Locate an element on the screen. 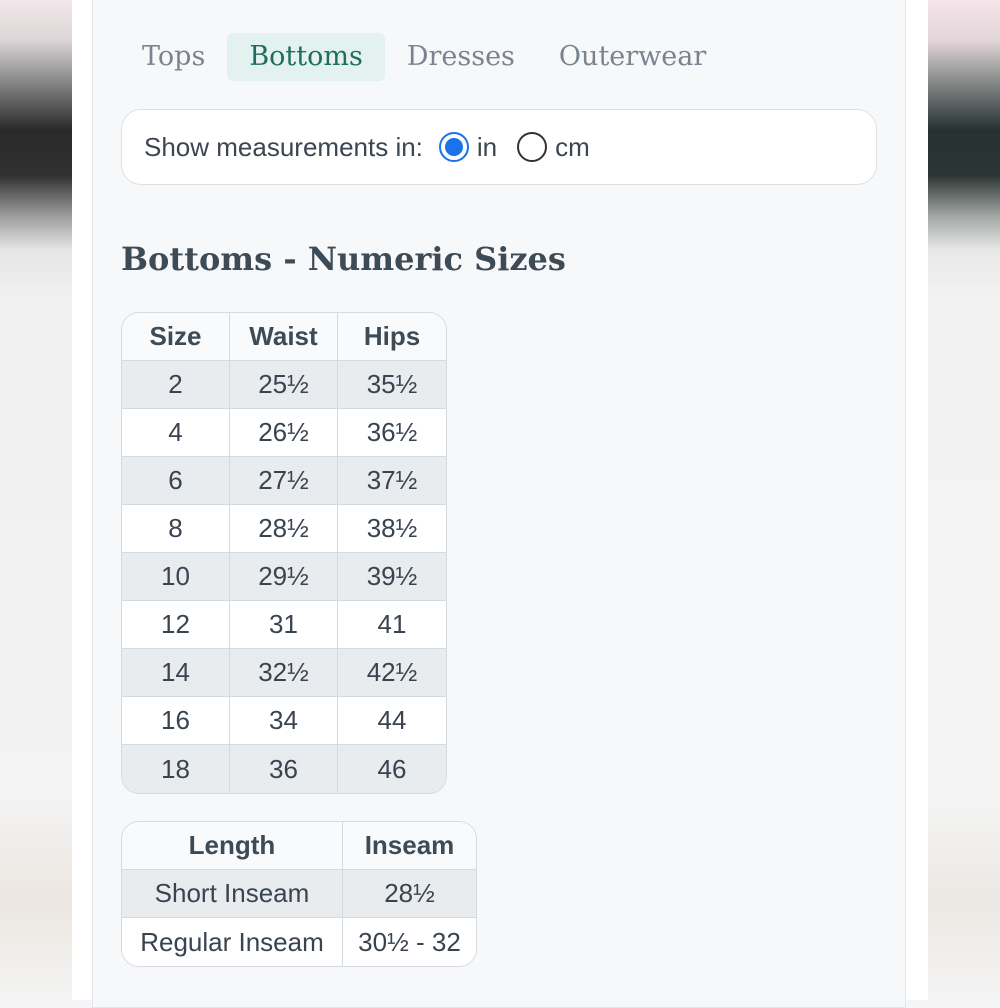 This screenshot has height=1008, width=1000. cell-waist: 25½ is located at coordinates (284, 385).